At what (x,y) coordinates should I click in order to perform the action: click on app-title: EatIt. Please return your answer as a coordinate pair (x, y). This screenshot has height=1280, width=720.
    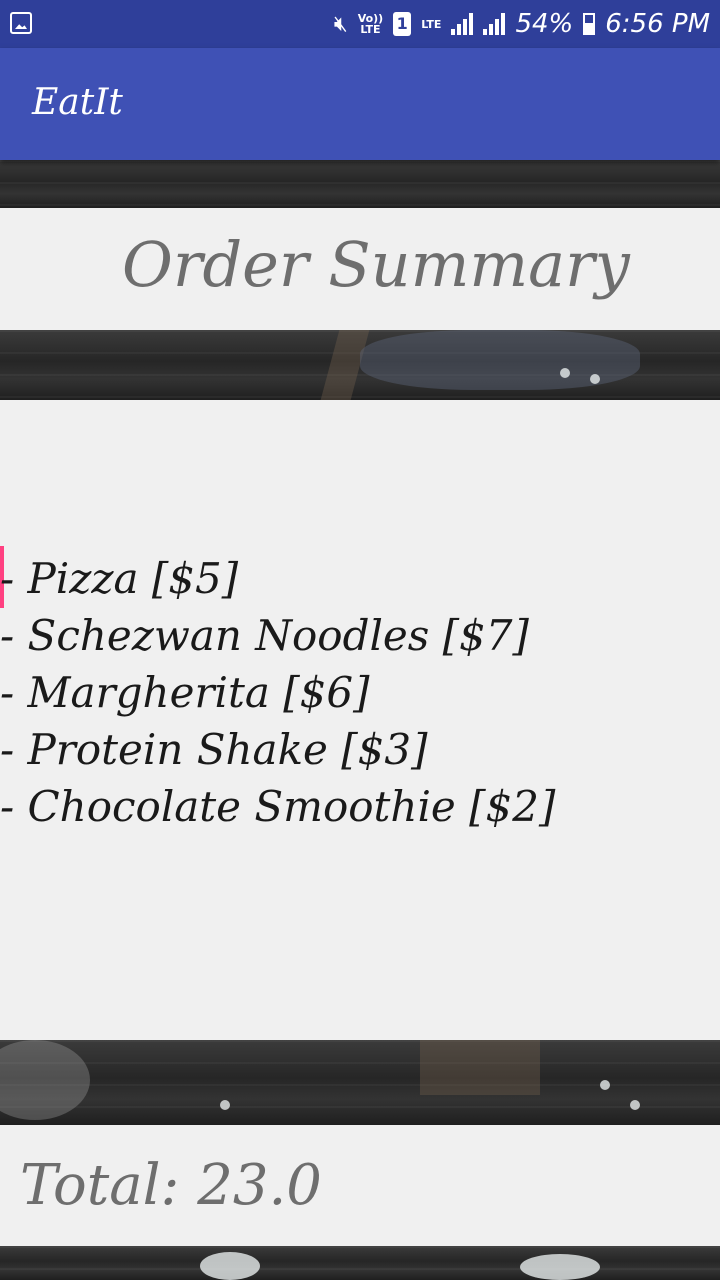
    Looking at the image, I should click on (77, 102).